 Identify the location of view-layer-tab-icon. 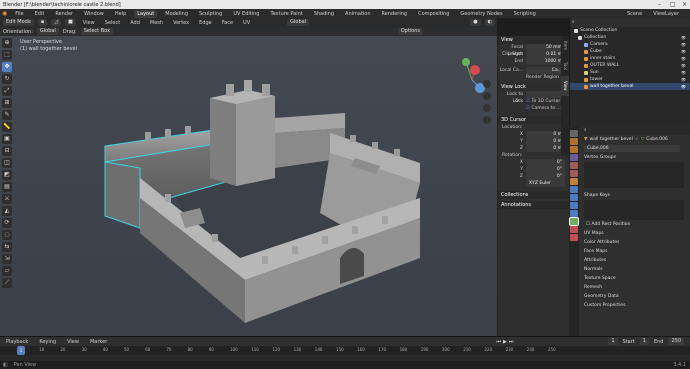
(574, 157).